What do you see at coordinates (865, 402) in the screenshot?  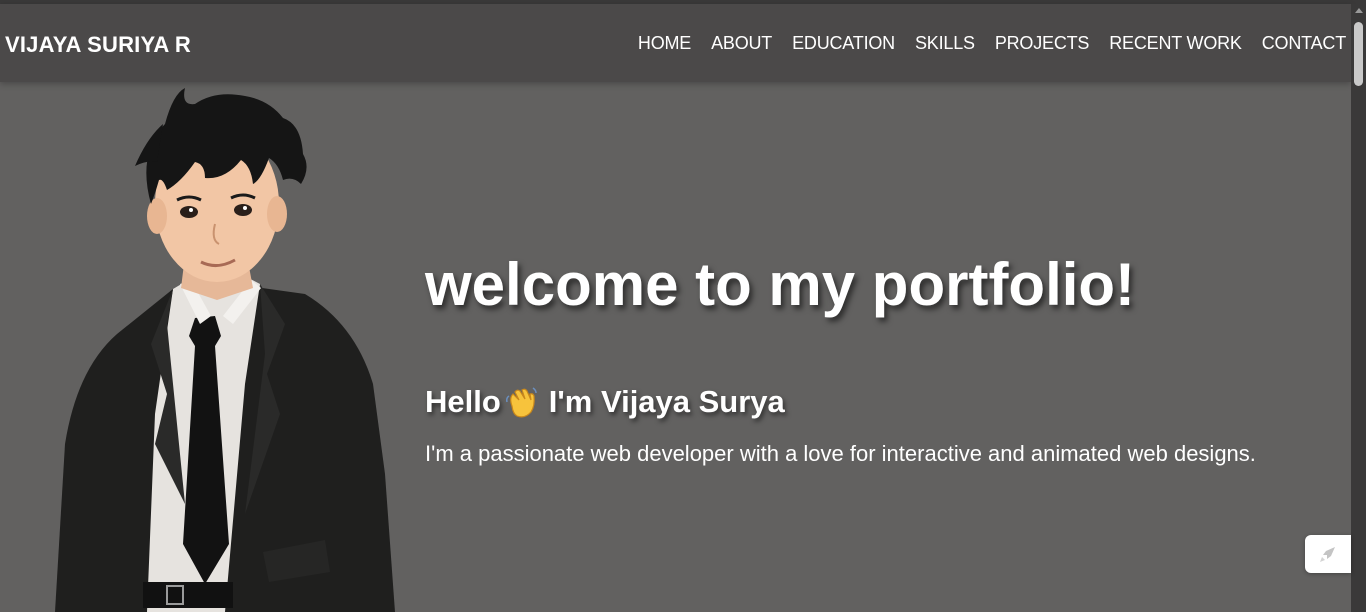 I see `hero-greeting: Hello I'm Vijaya Surya` at bounding box center [865, 402].